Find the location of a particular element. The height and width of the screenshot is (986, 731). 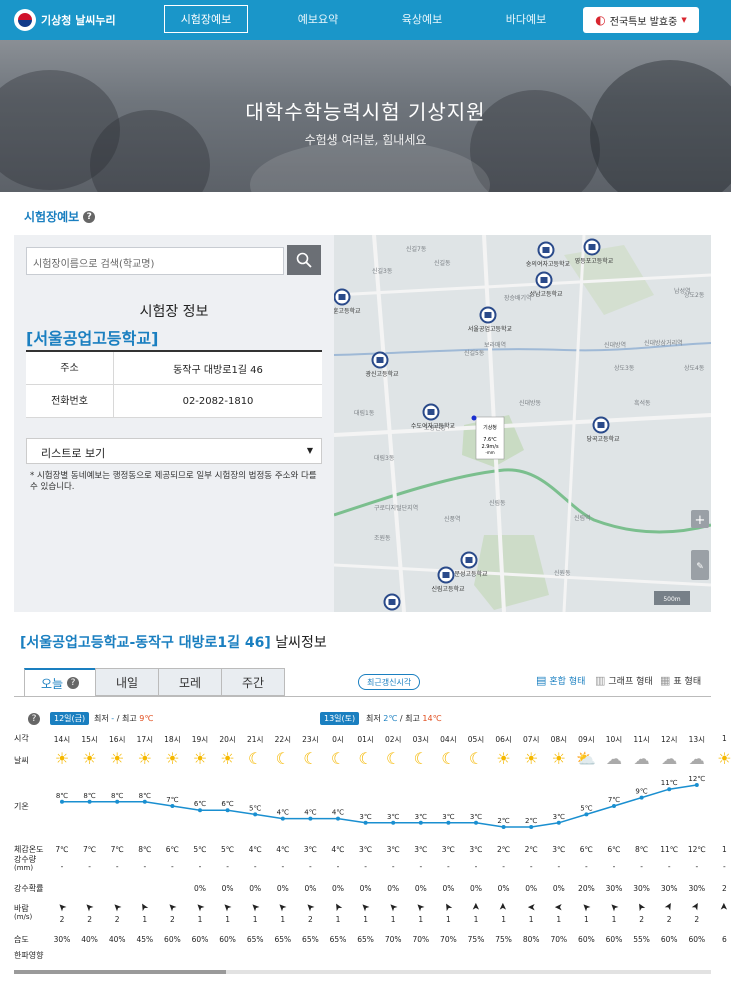

wind-speed-value: 1 is located at coordinates (448, 919).